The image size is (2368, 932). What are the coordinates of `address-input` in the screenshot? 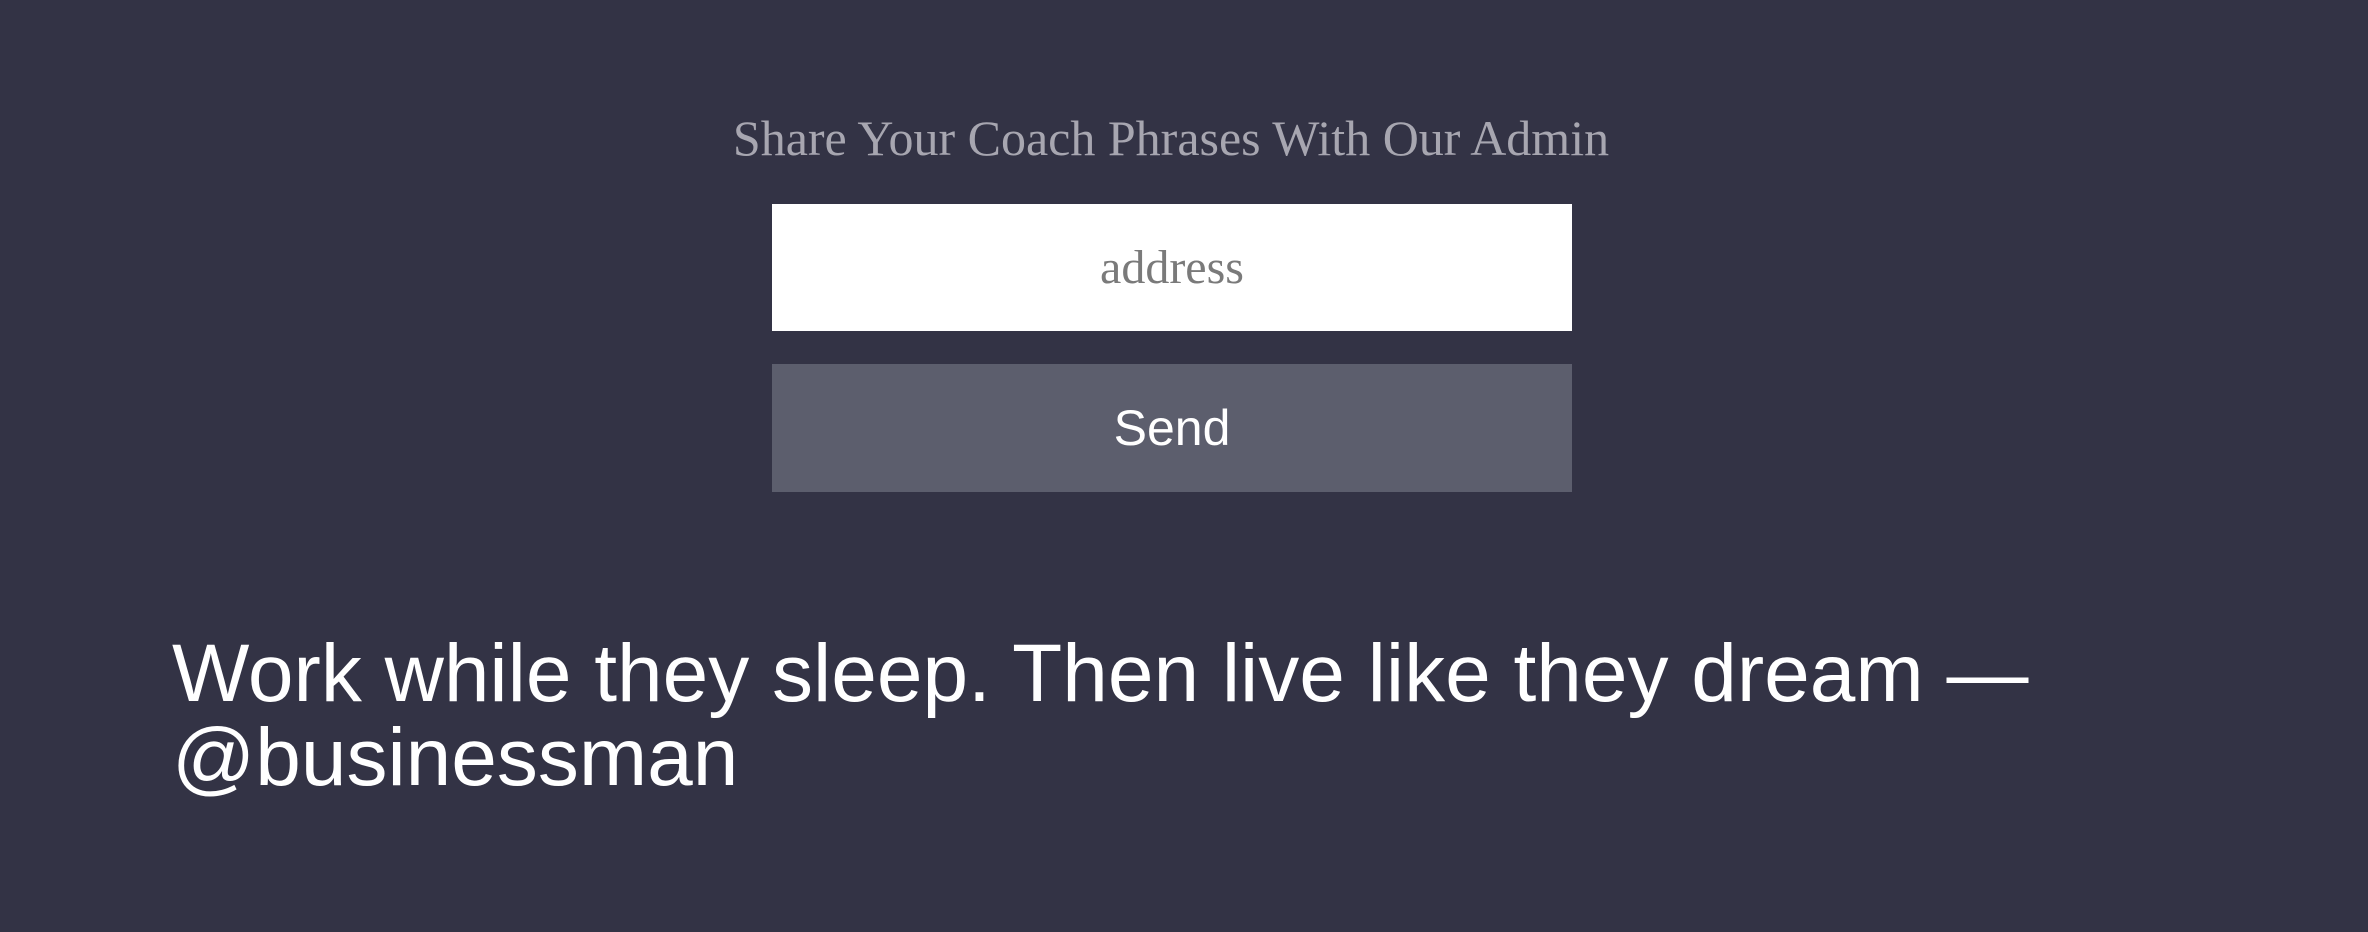 It's located at (1172, 267).